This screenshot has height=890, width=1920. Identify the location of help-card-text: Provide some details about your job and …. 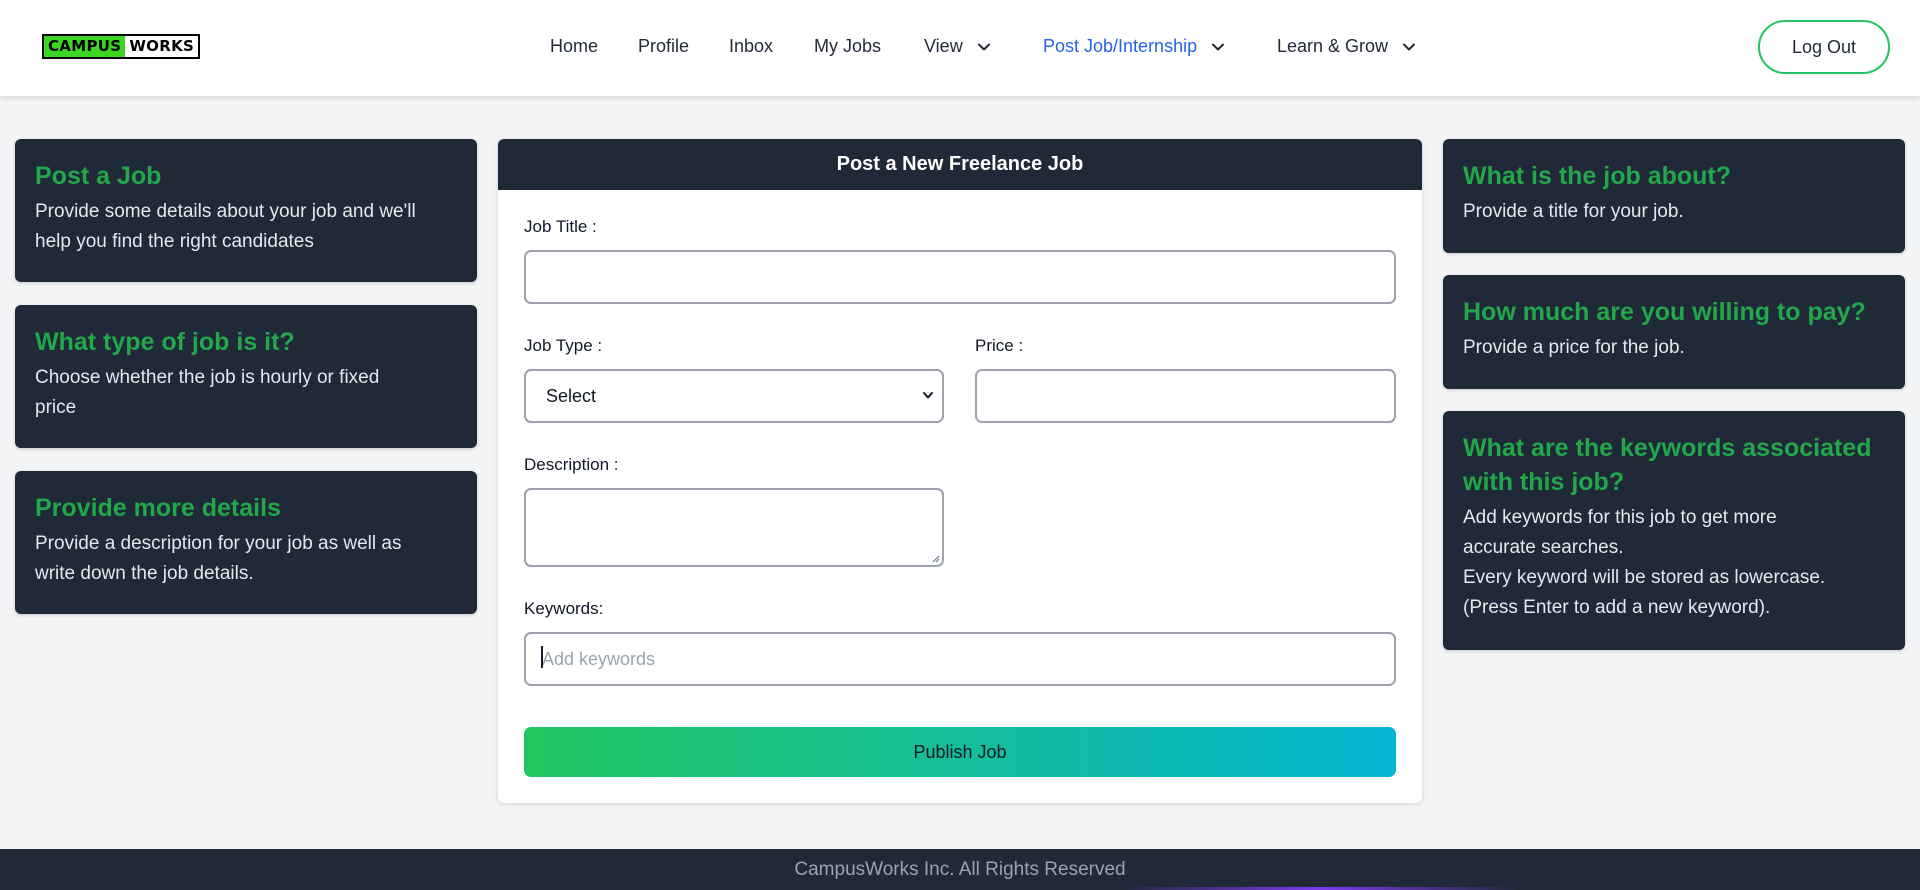
(225, 226).